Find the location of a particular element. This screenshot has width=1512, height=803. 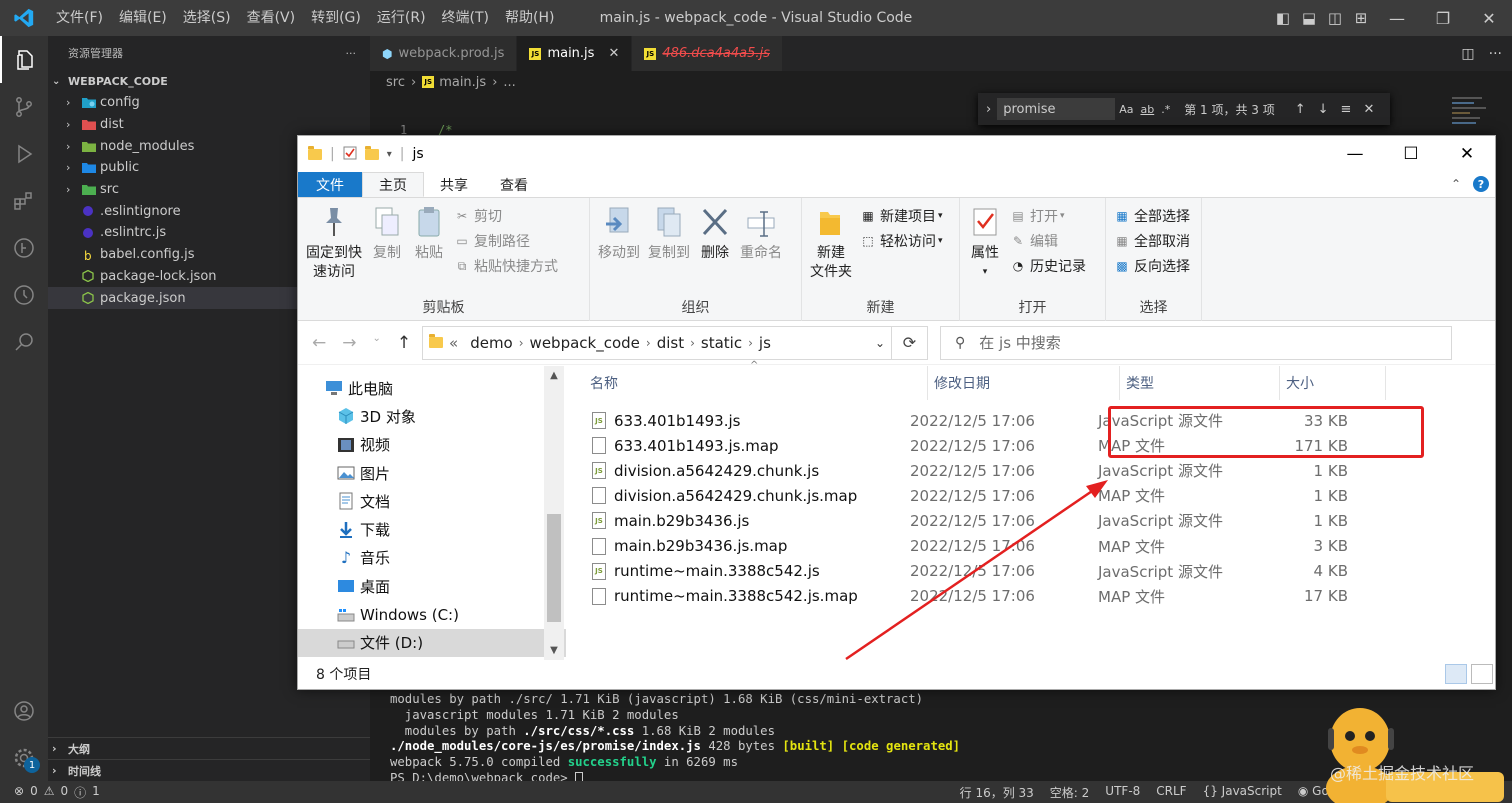

tab-view: 查看 is located at coordinates (514, 184).